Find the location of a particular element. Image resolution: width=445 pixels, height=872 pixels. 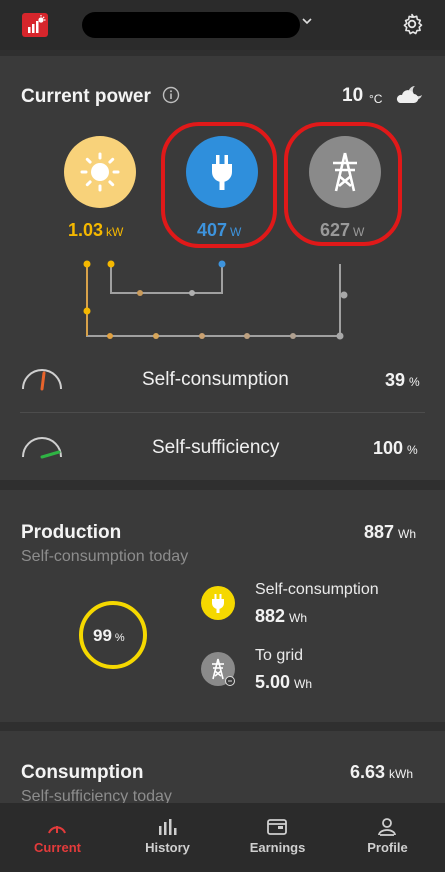

production-subtitle: Self-consumption today is located at coordinates (105, 556).